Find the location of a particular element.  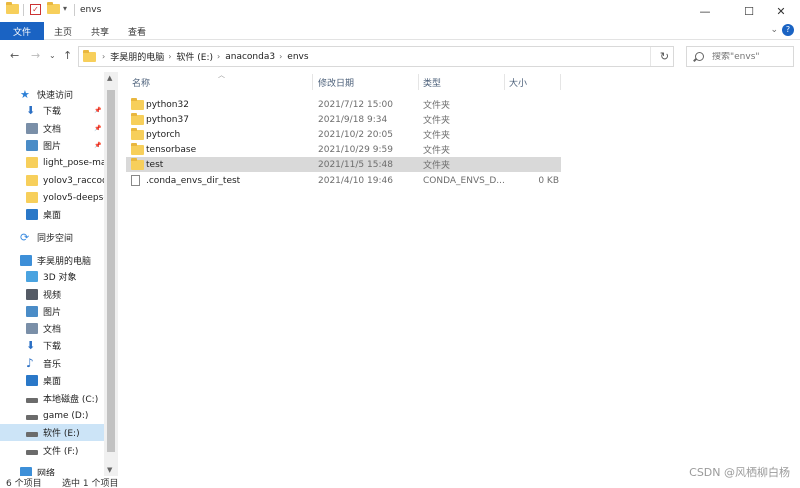

new-folder-icon is located at coordinates (53, 10).